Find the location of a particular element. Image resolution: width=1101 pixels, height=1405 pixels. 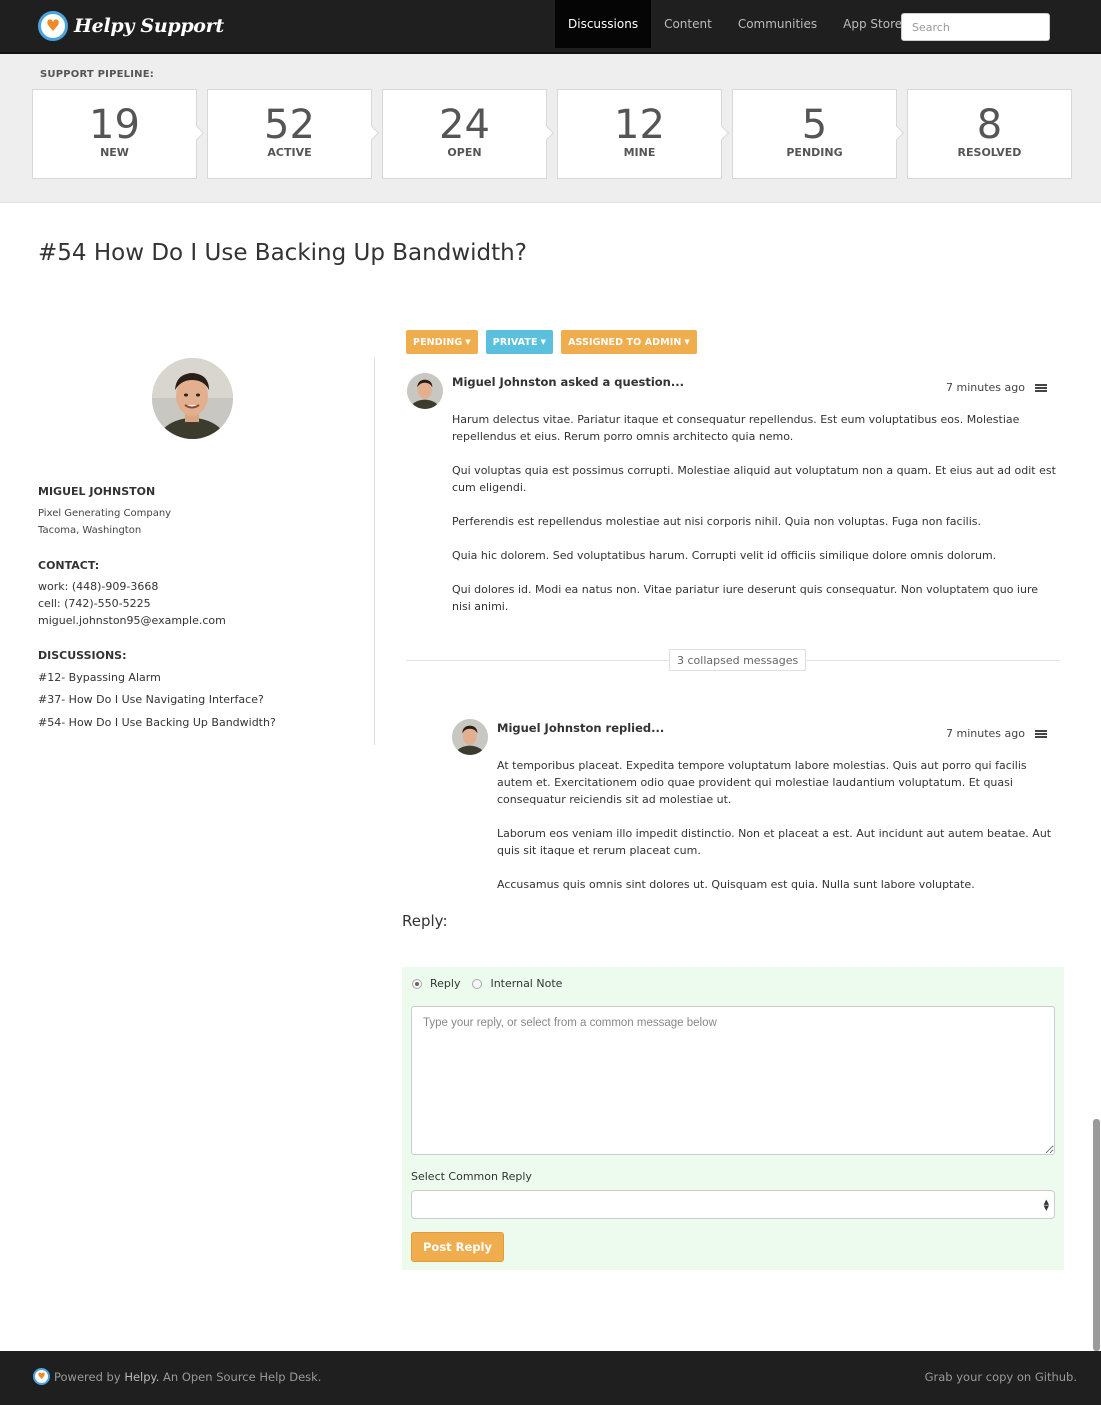

reply-heading: Reply: is located at coordinates (425, 921).